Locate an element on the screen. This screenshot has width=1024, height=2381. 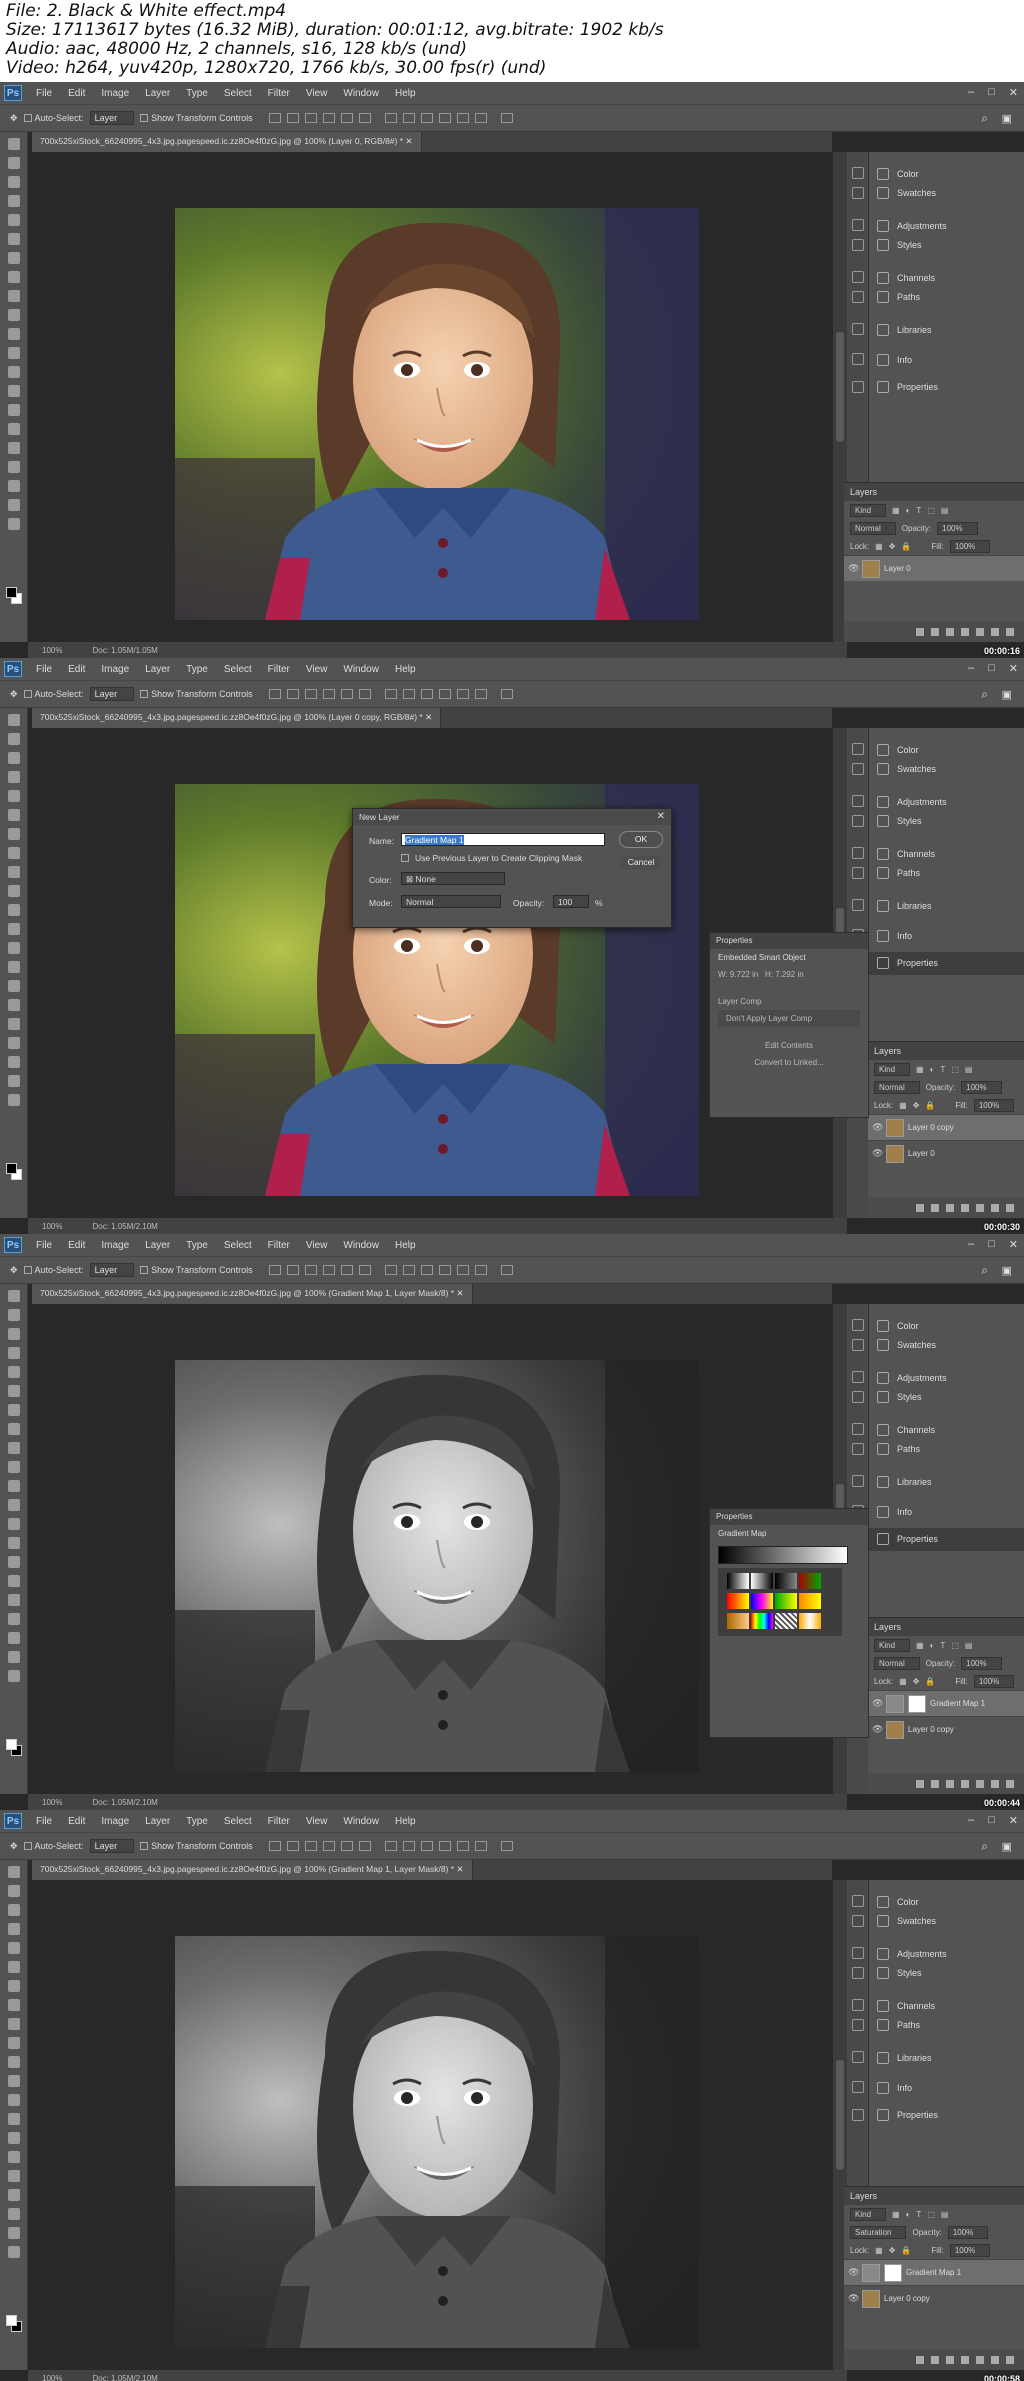
properties-tab: Properties is located at coordinates (789, 1517).